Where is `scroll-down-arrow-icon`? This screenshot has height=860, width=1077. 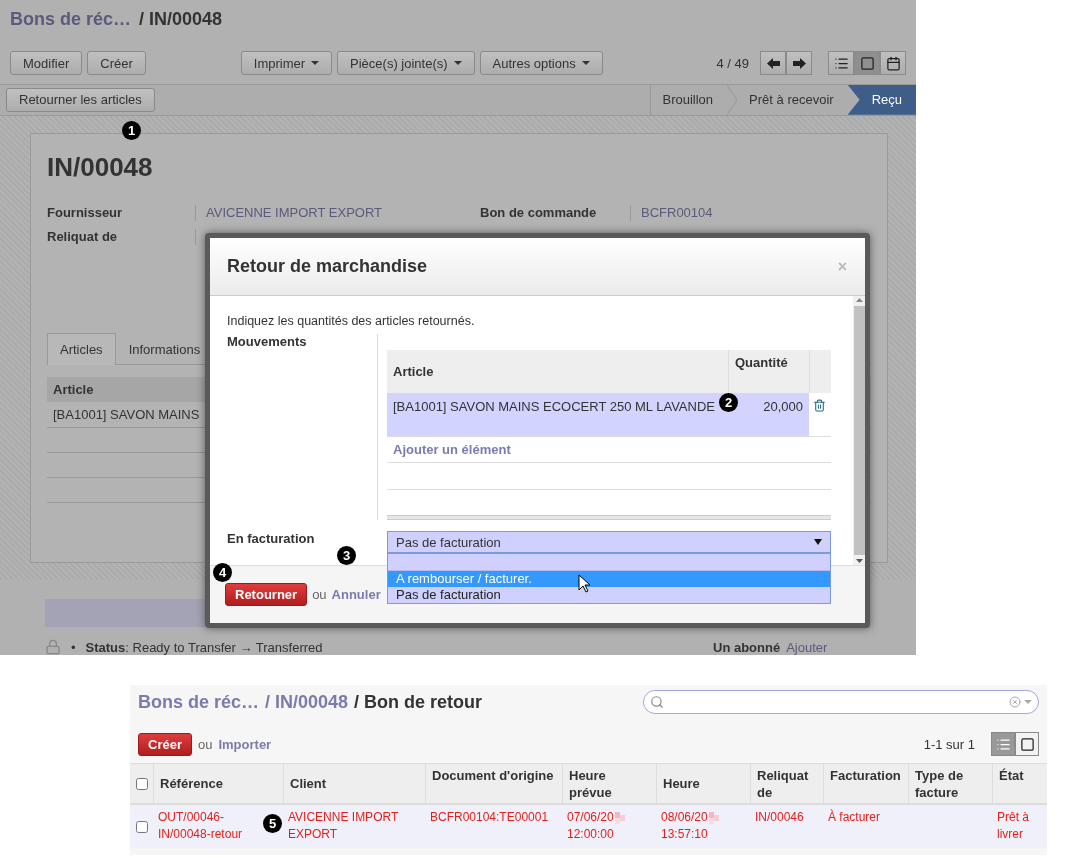
scroll-down-arrow-icon is located at coordinates (859, 561).